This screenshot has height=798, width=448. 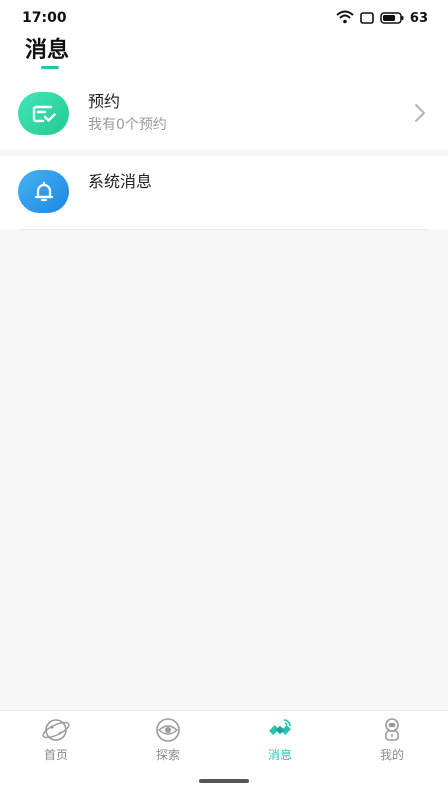 I want to click on message-item-appointment: 预约 我有0个预约, so click(x=224, y=115).